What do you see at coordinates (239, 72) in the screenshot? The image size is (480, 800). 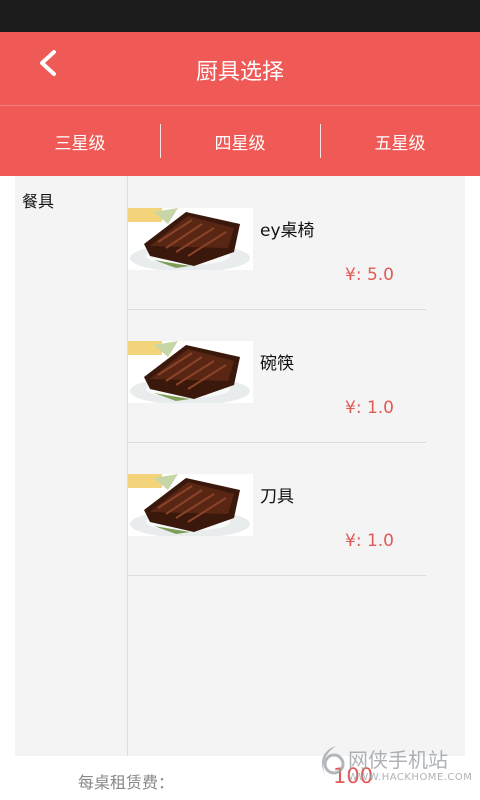 I see `page-title: 厨具选择` at bounding box center [239, 72].